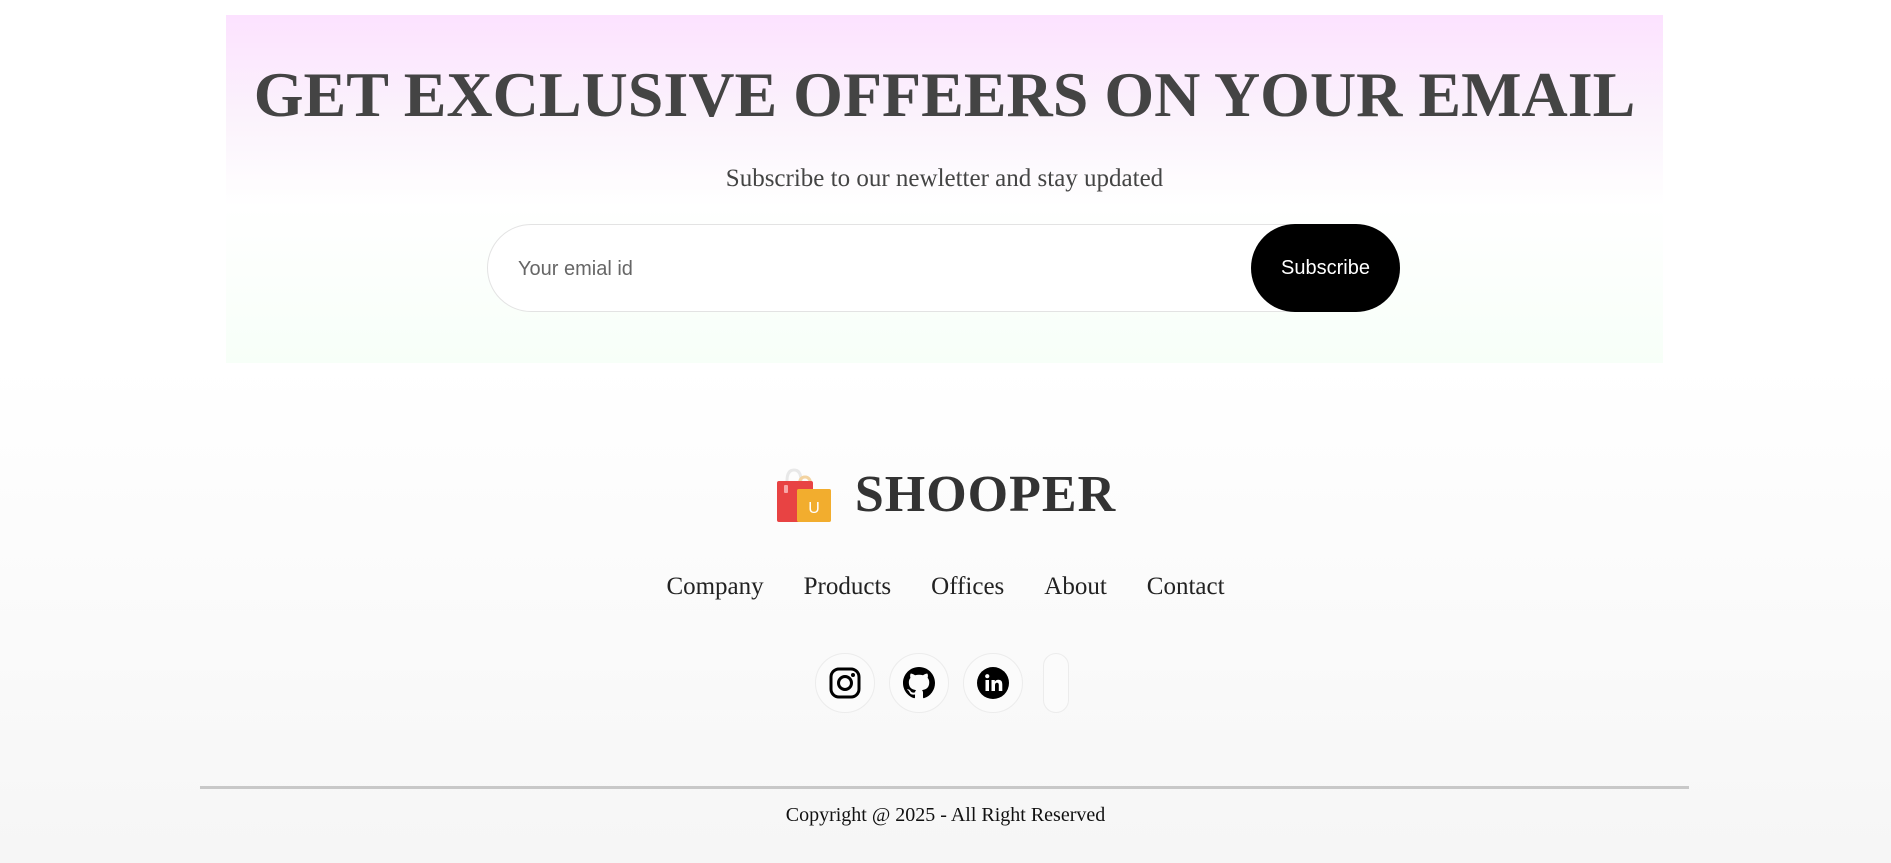  Describe the element at coordinates (868, 269) in the screenshot. I see `email-input` at that location.